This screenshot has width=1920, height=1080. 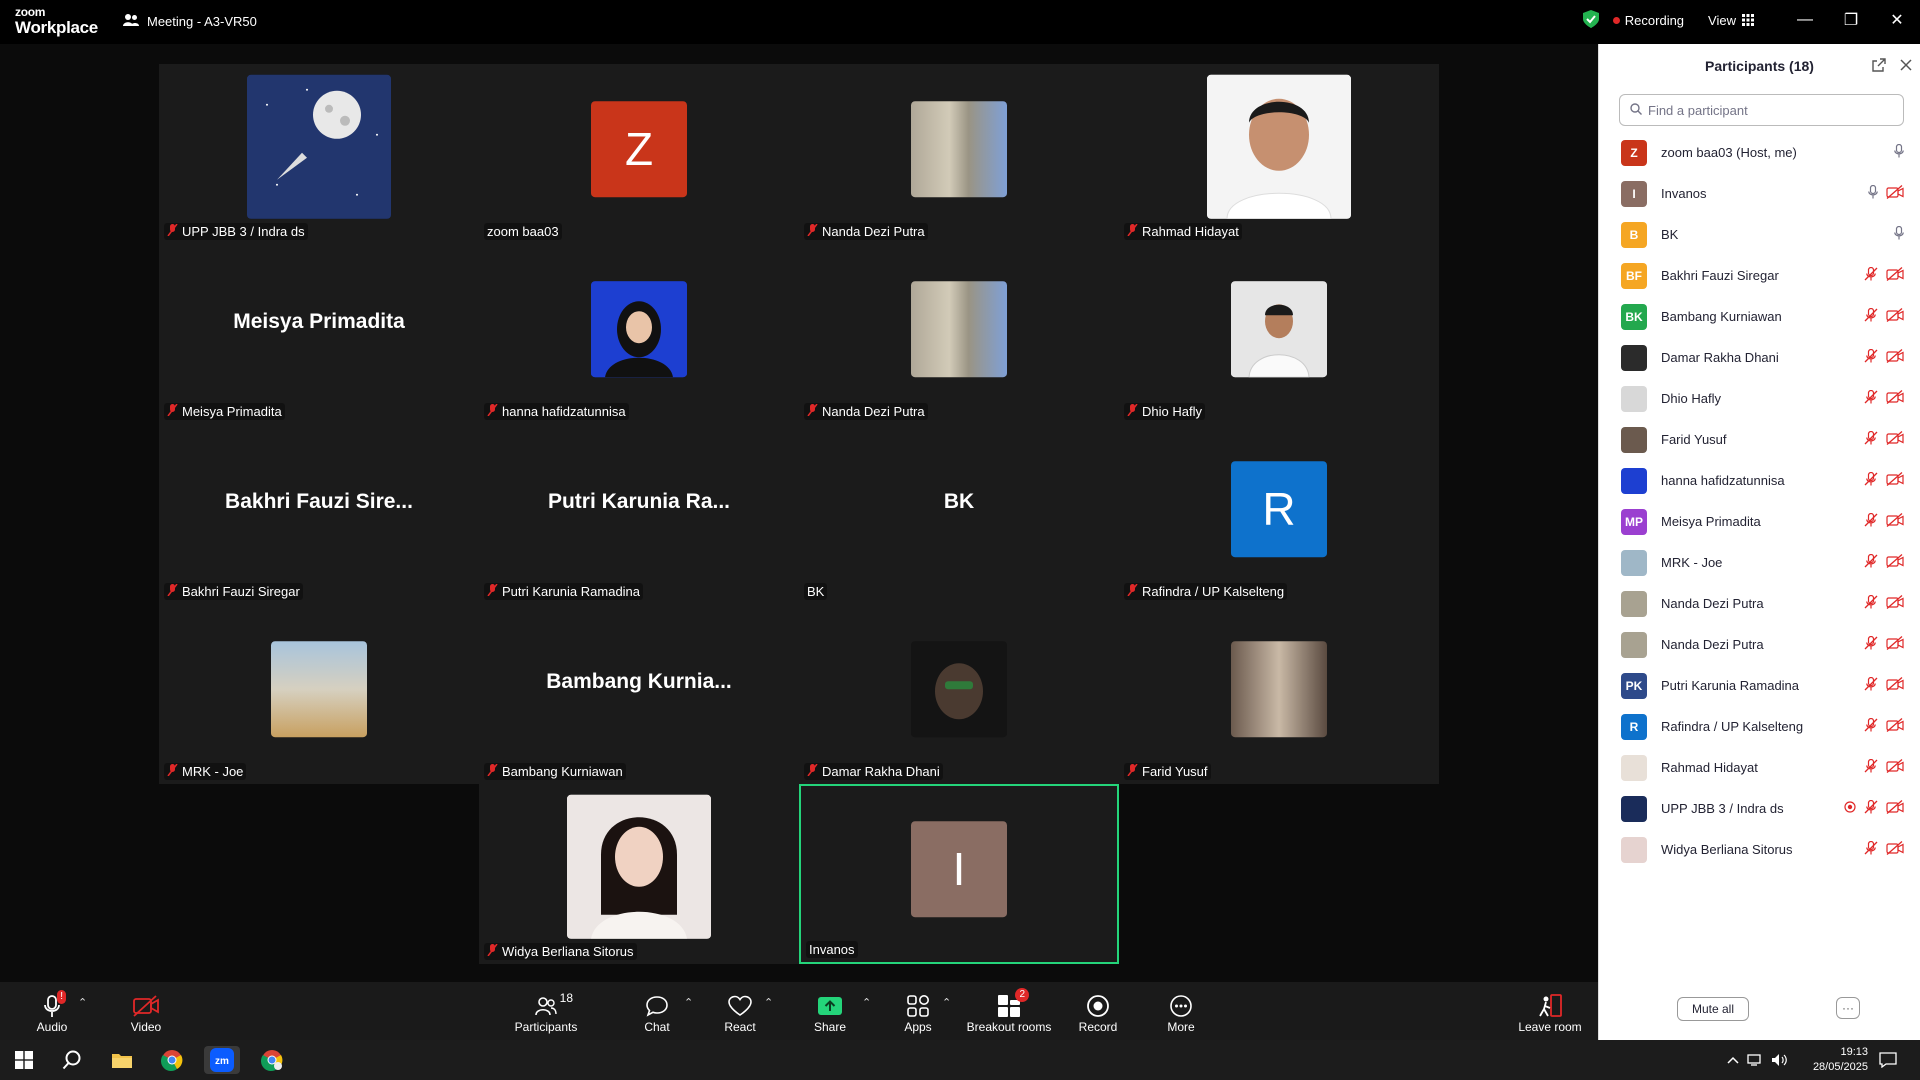 I want to click on participant-search-input: Find a participant, so click(x=1761, y=110).